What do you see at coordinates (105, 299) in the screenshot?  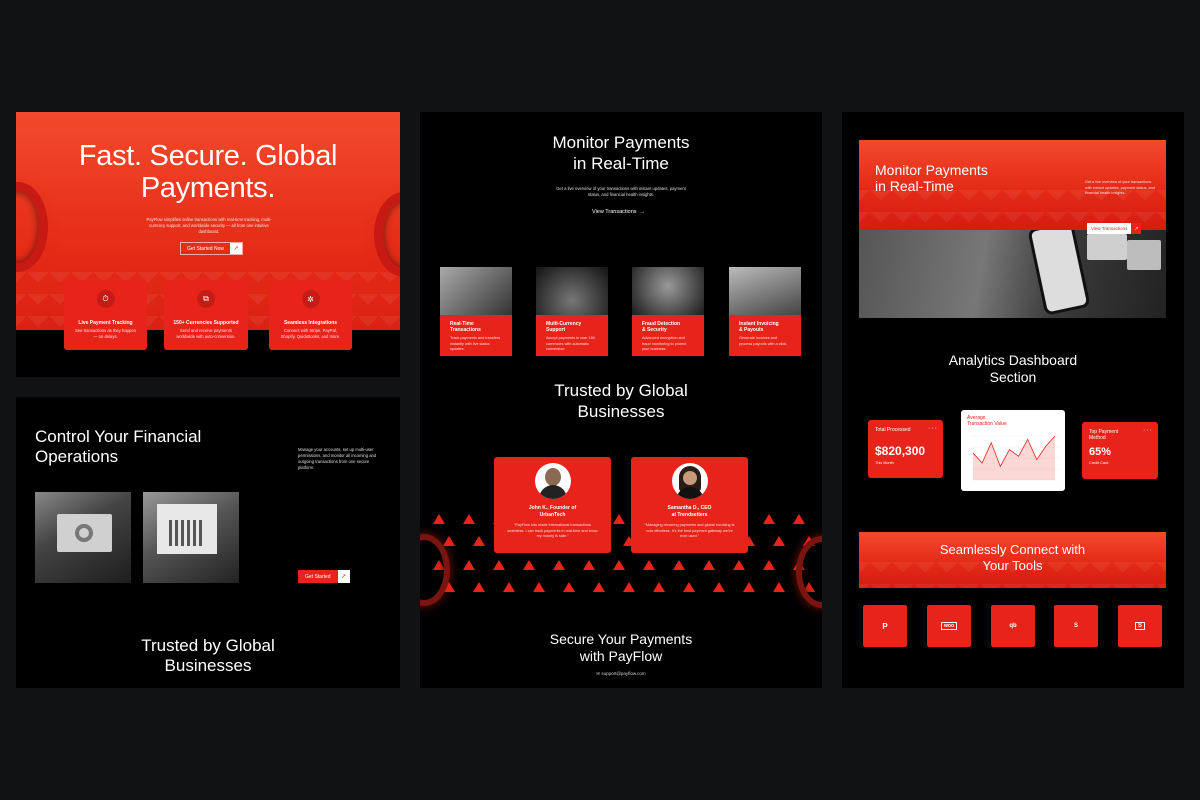 I see `clock-icon: ⏱` at bounding box center [105, 299].